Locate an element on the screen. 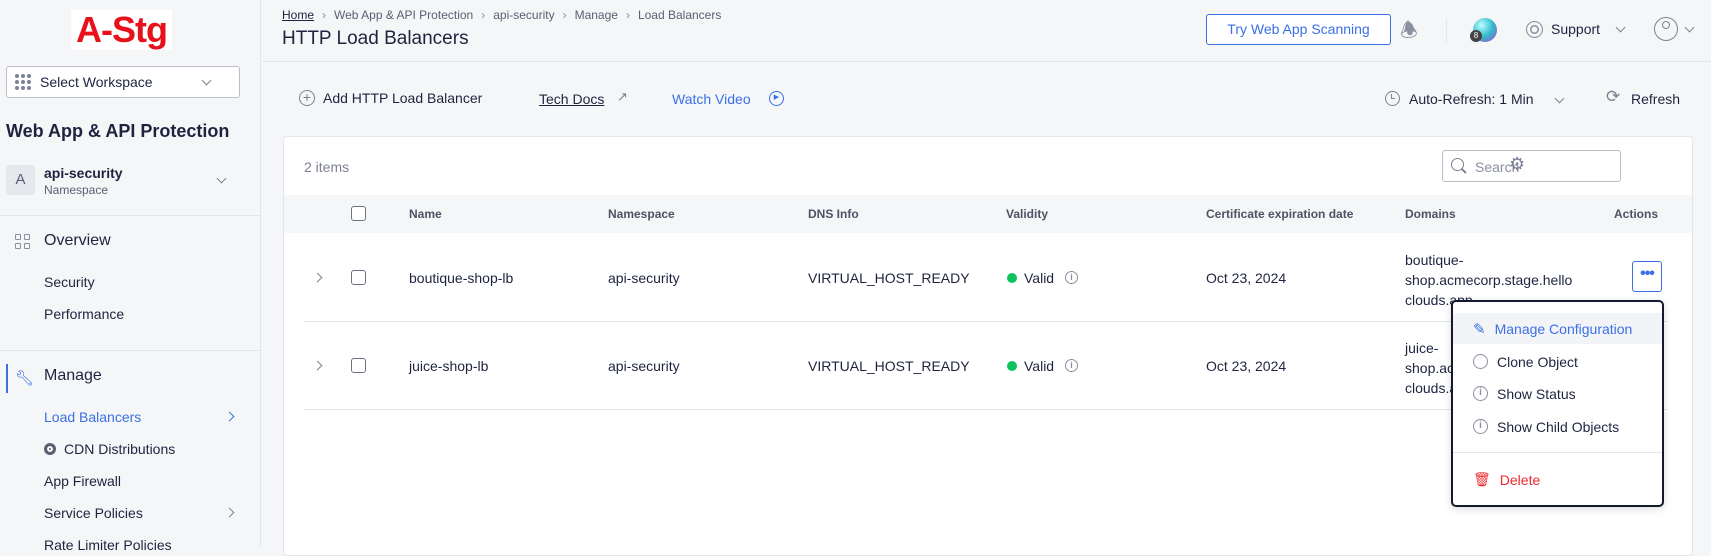 This screenshot has width=1711, height=556. chevron-right-icon is located at coordinates (229, 416).